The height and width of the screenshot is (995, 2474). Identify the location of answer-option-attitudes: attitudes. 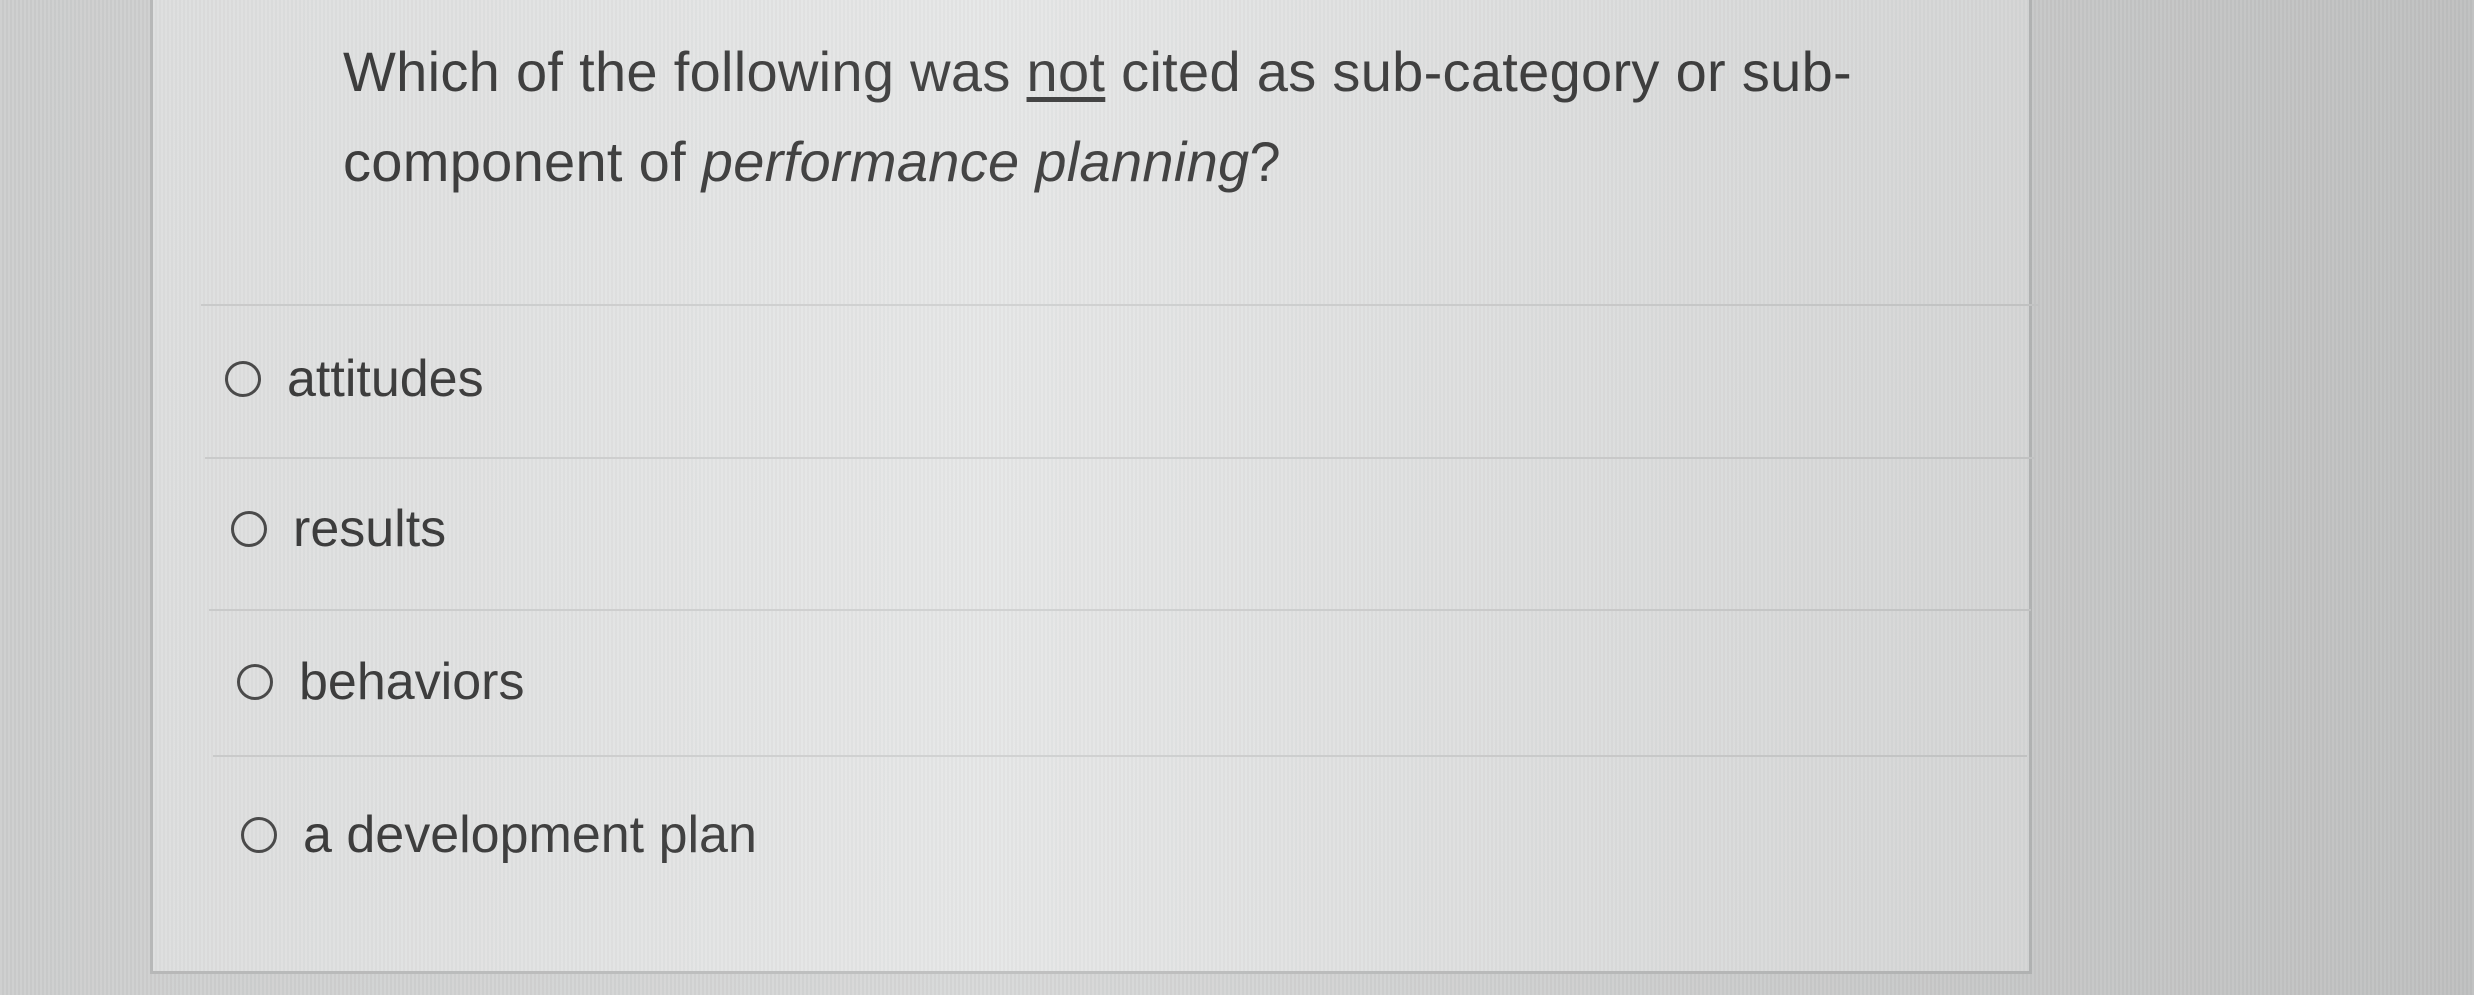
(354, 379).